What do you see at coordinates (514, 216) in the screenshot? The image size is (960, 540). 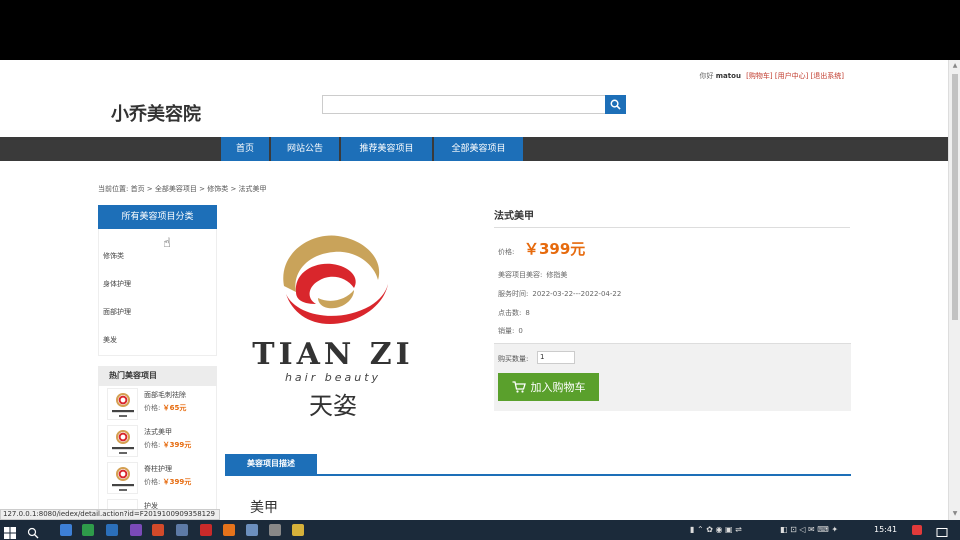 I see `product-title: 法式美甲` at bounding box center [514, 216].